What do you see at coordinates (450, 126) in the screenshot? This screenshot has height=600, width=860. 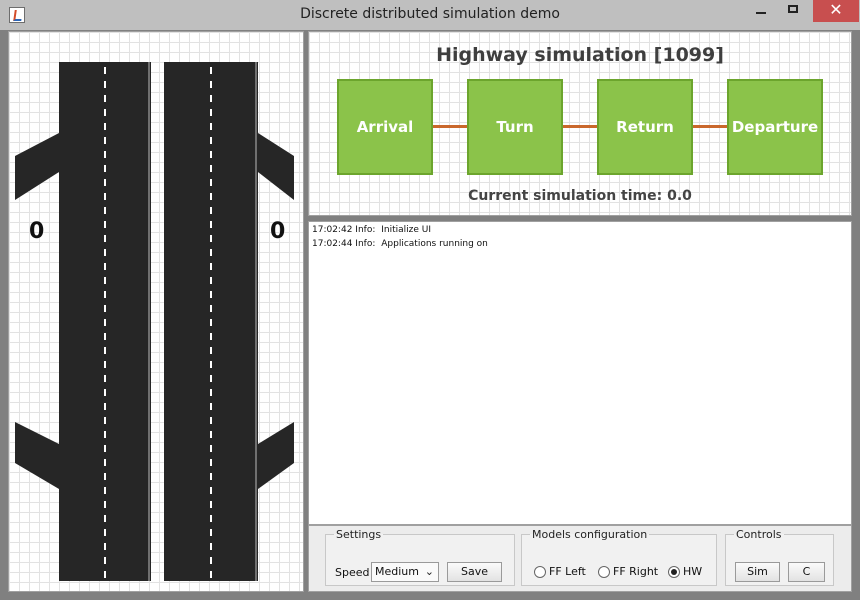 I see `arrival-turn-connector` at bounding box center [450, 126].